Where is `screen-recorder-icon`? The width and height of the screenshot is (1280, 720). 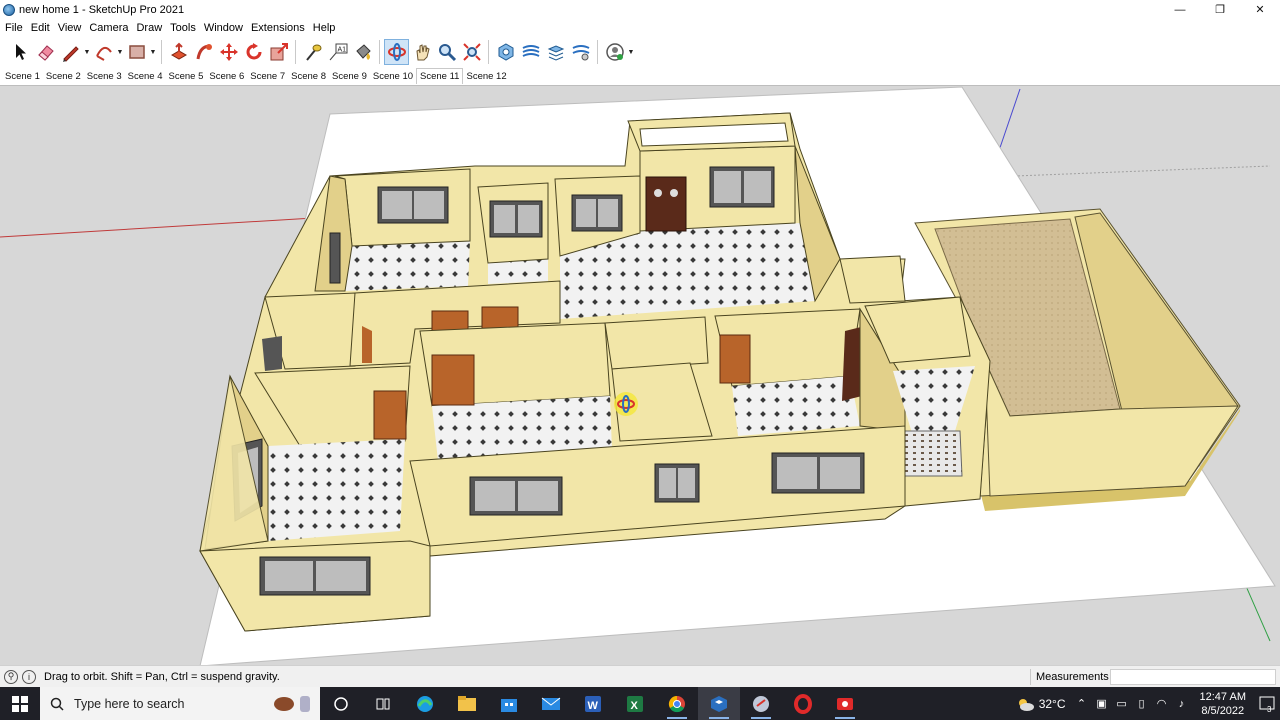 screen-recorder-icon is located at coordinates (845, 703).